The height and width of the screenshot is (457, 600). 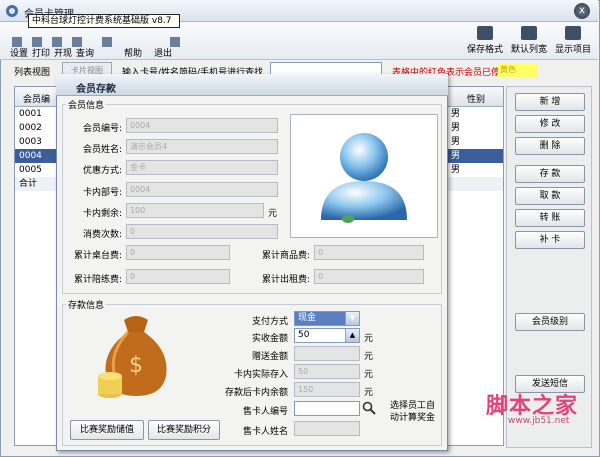 What do you see at coordinates (413, 418) in the screenshot?
I see `auto-bonus-note-line2: 动计算奖金` at bounding box center [413, 418].